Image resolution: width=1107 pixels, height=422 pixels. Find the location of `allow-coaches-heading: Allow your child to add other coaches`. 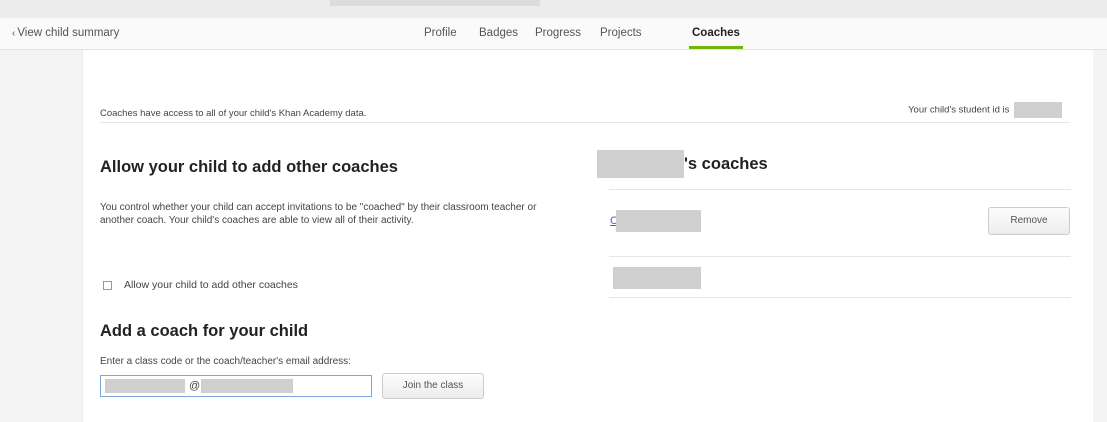

allow-coaches-heading: Allow your child to add other coaches is located at coordinates (249, 167).